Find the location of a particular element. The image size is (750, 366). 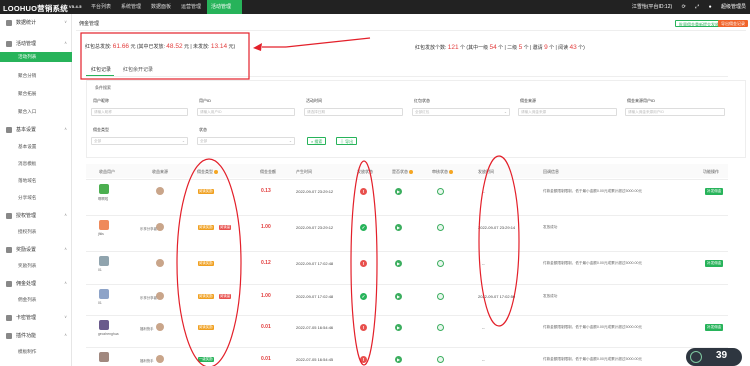

nav-item-activity: 活动管理 is located at coordinates (224, 7).